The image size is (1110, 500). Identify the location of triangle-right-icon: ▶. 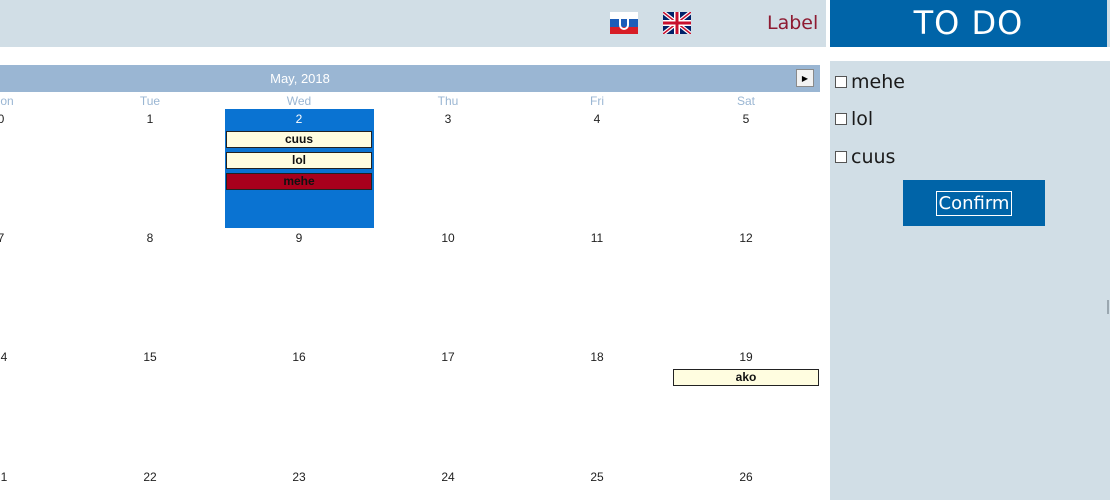
(805, 78).